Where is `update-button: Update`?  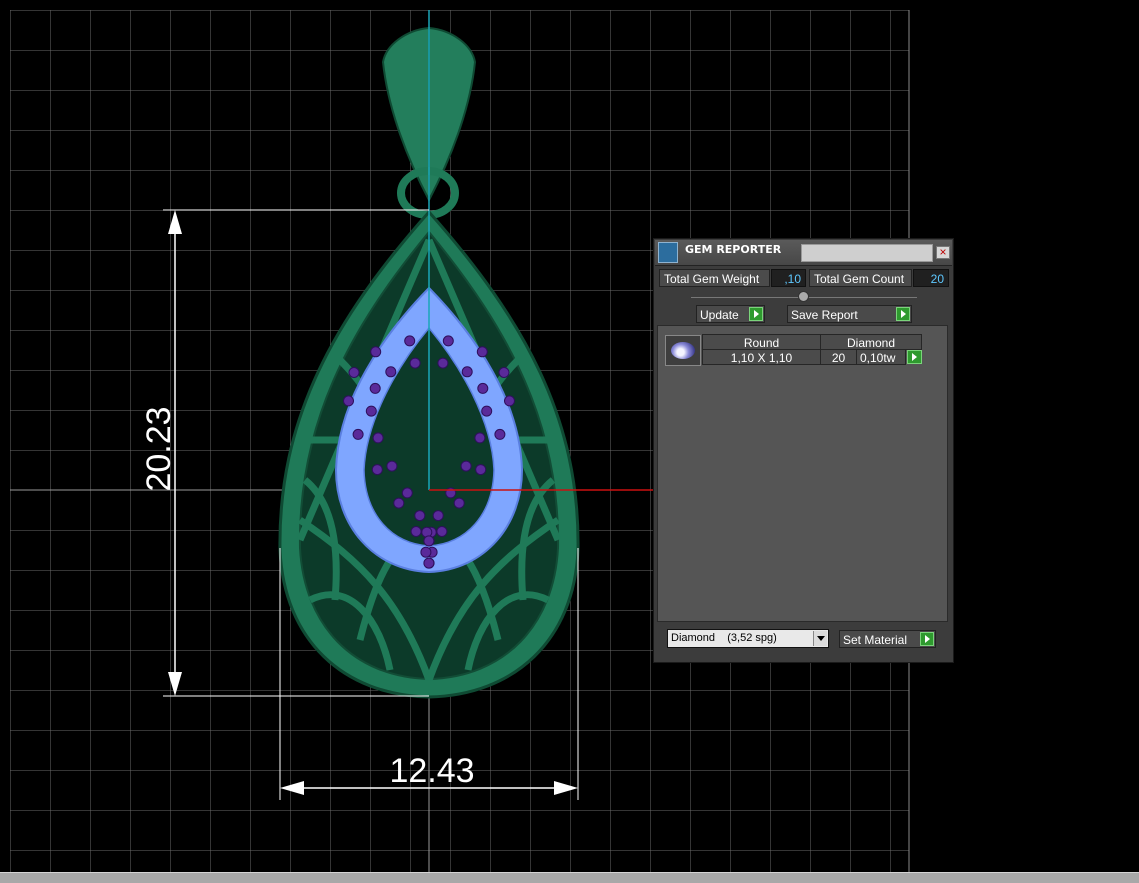 update-button: Update is located at coordinates (730, 314).